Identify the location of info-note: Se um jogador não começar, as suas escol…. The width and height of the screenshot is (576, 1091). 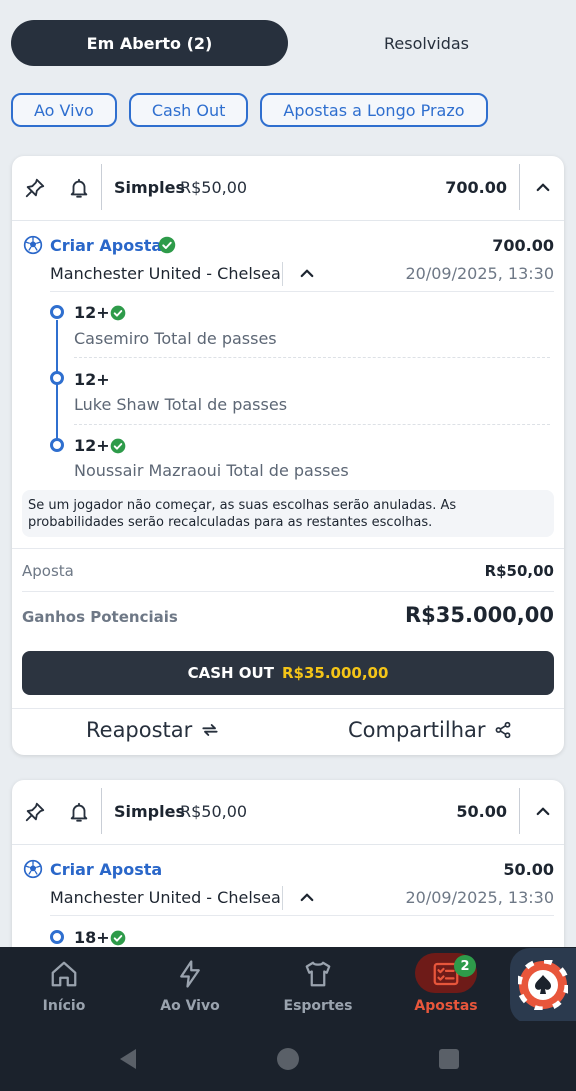
(288, 513).